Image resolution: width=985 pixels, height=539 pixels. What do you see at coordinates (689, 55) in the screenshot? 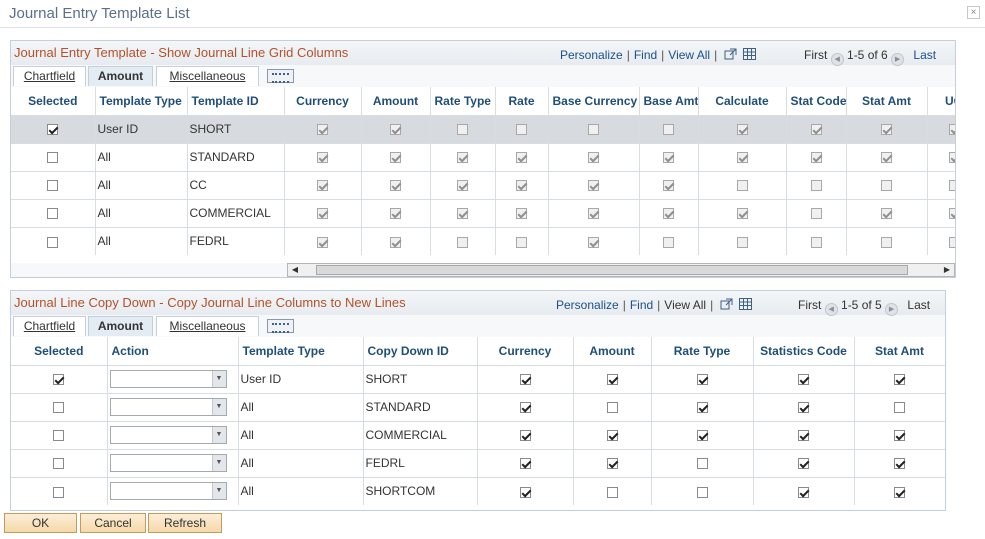
I see `view-all-link: View All` at bounding box center [689, 55].